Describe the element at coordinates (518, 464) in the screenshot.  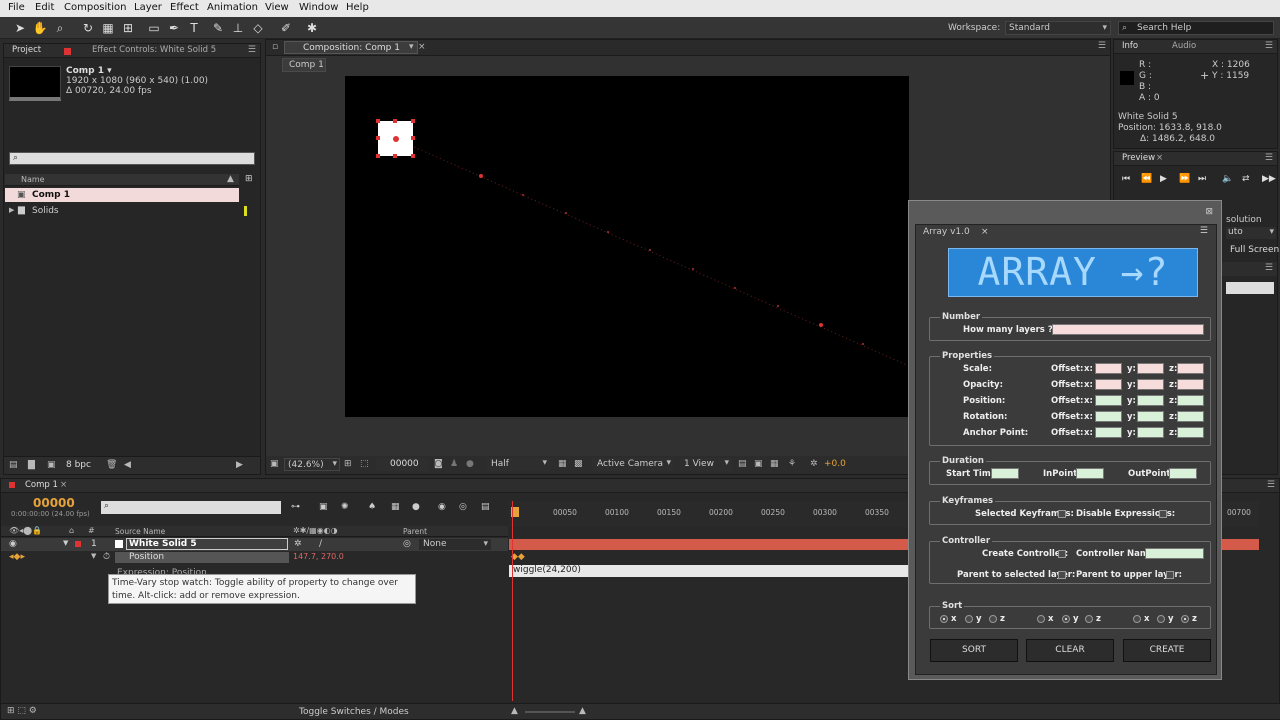
I see `resolution-dropdown: Half ▾` at that location.